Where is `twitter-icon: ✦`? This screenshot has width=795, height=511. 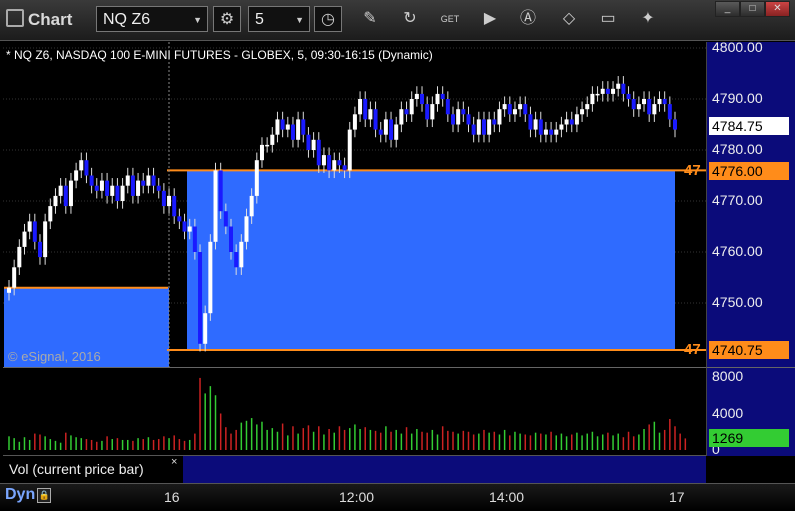
twitter-icon: ✦ is located at coordinates (648, 19).